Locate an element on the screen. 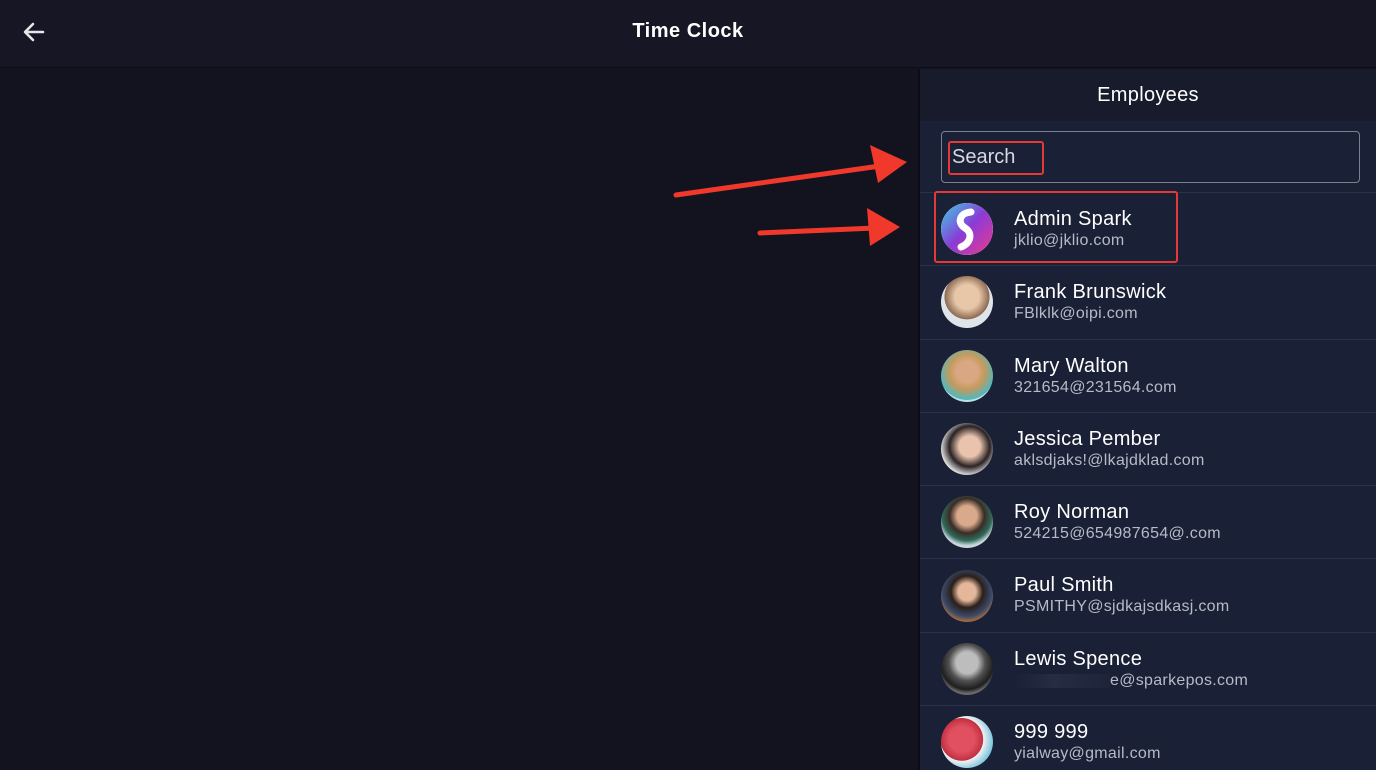  search-input is located at coordinates (1148, 157).